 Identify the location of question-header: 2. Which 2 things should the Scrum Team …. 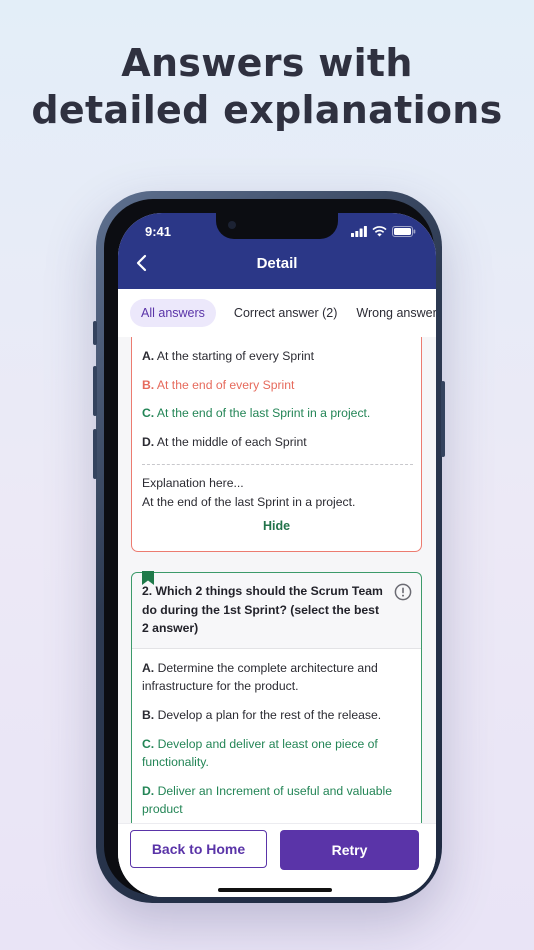
(276, 610).